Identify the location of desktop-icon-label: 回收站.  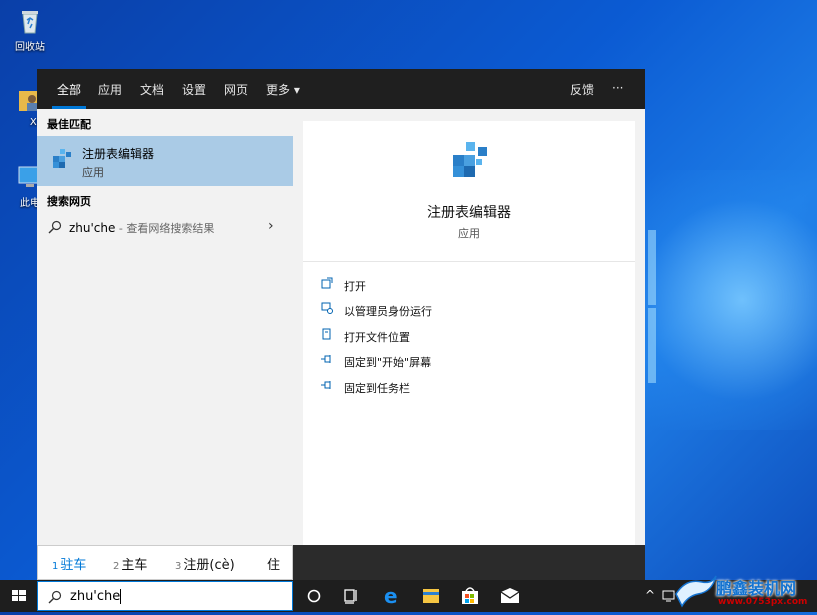
(30, 47).